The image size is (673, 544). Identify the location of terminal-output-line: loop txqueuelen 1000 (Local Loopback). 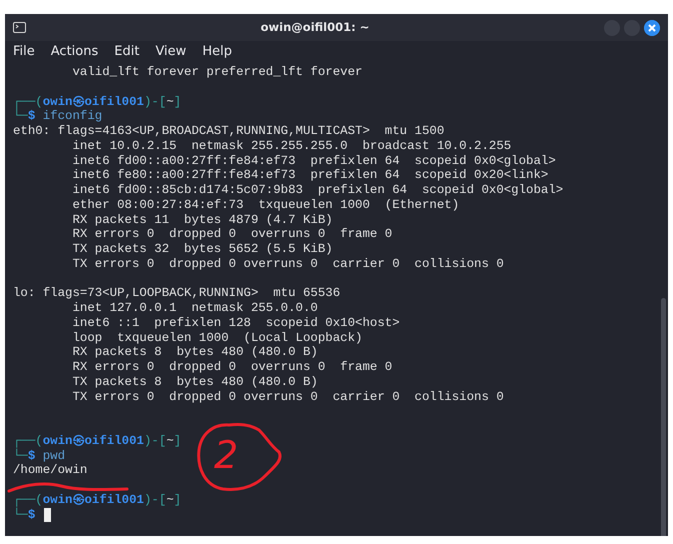
(216, 337).